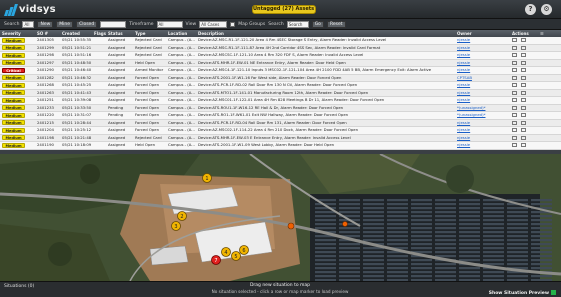 Image resolution: width=561 pixels, height=297 pixels. I want to click on search-scope-select: All, so click(28, 24).